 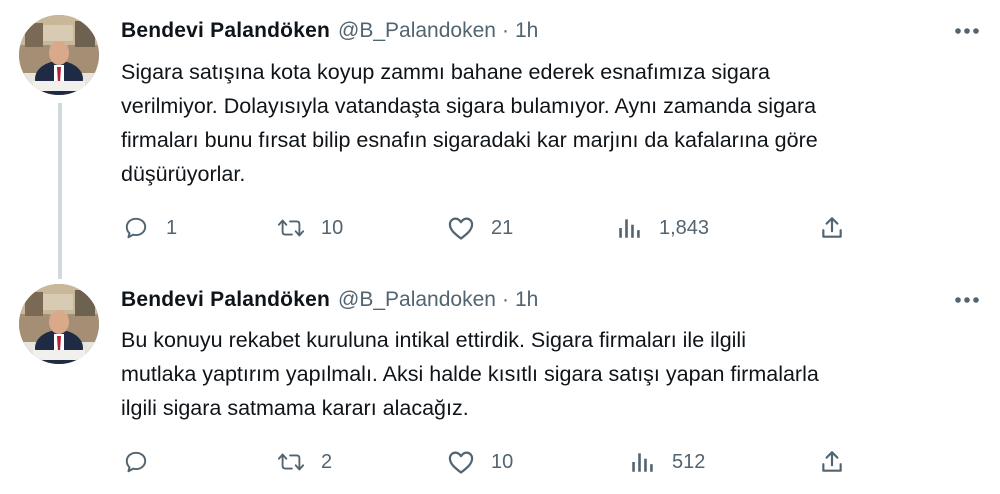 What do you see at coordinates (480, 462) in the screenshot?
I see `like-button: 10` at bounding box center [480, 462].